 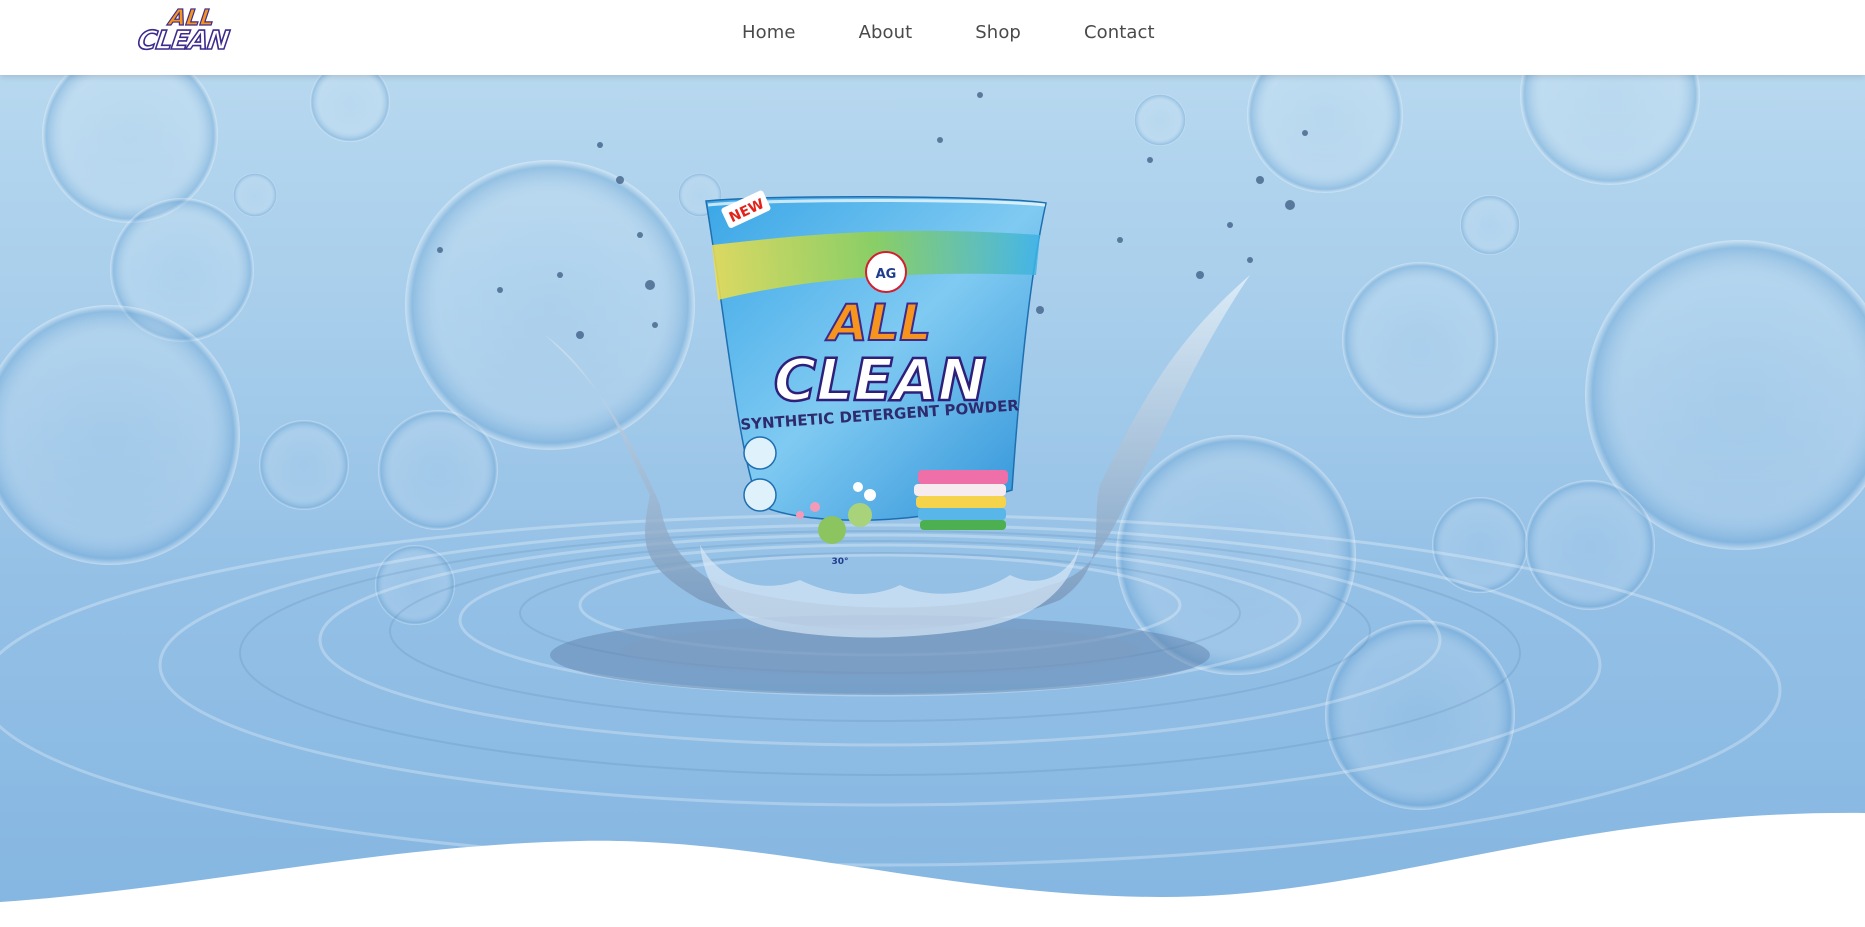 What do you see at coordinates (878, 323) in the screenshot?
I see `product-name-line1: ALL` at bounding box center [878, 323].